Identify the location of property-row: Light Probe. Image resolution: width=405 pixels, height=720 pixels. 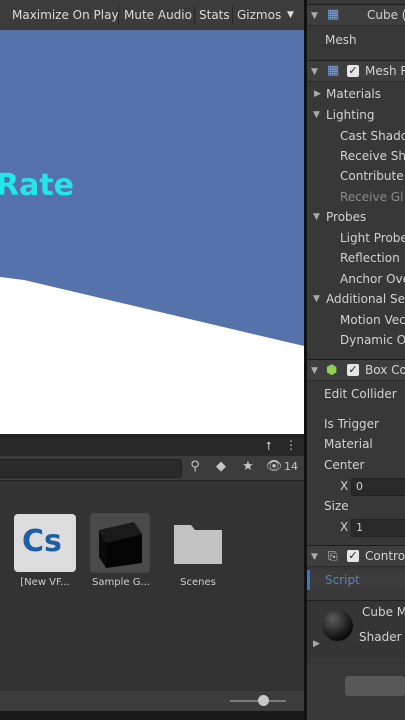
(356, 238).